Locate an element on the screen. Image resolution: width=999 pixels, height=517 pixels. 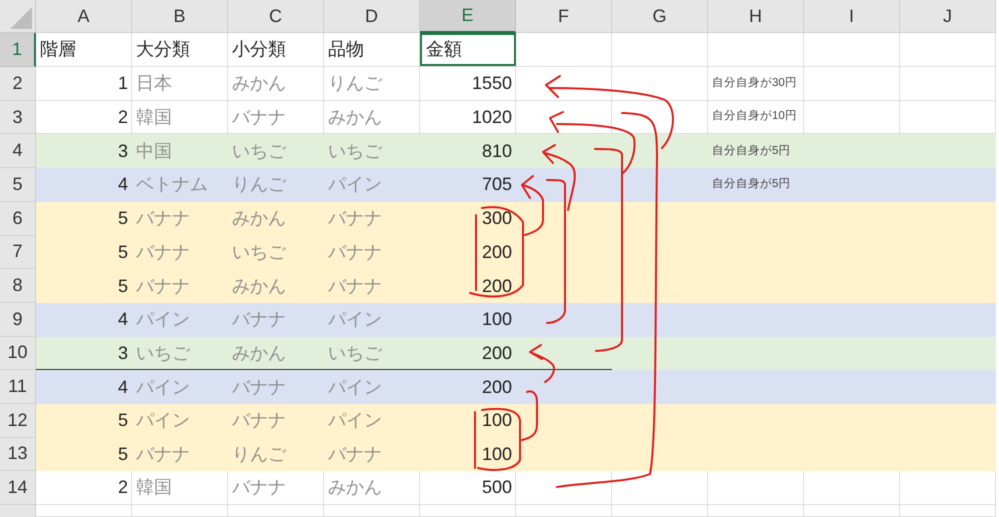
table-cell-text: 自分自身が10円 is located at coordinates (754, 116).